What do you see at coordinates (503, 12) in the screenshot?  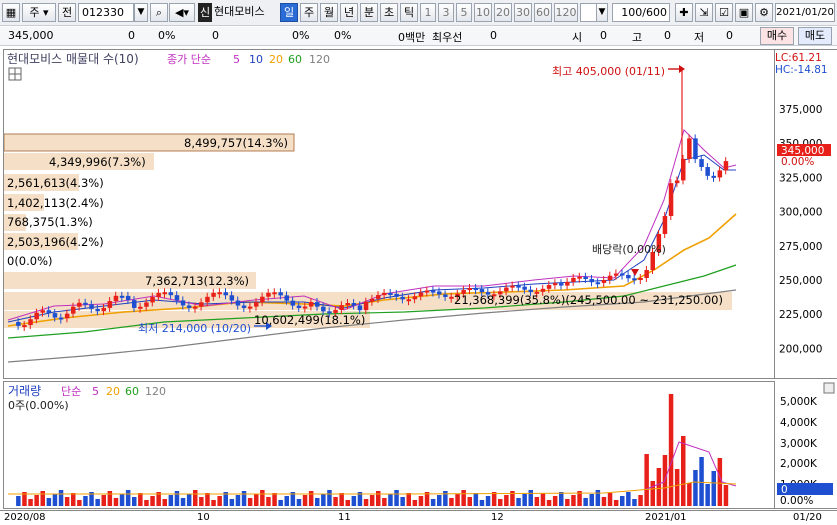 I see `interval-20: 20` at bounding box center [503, 12].